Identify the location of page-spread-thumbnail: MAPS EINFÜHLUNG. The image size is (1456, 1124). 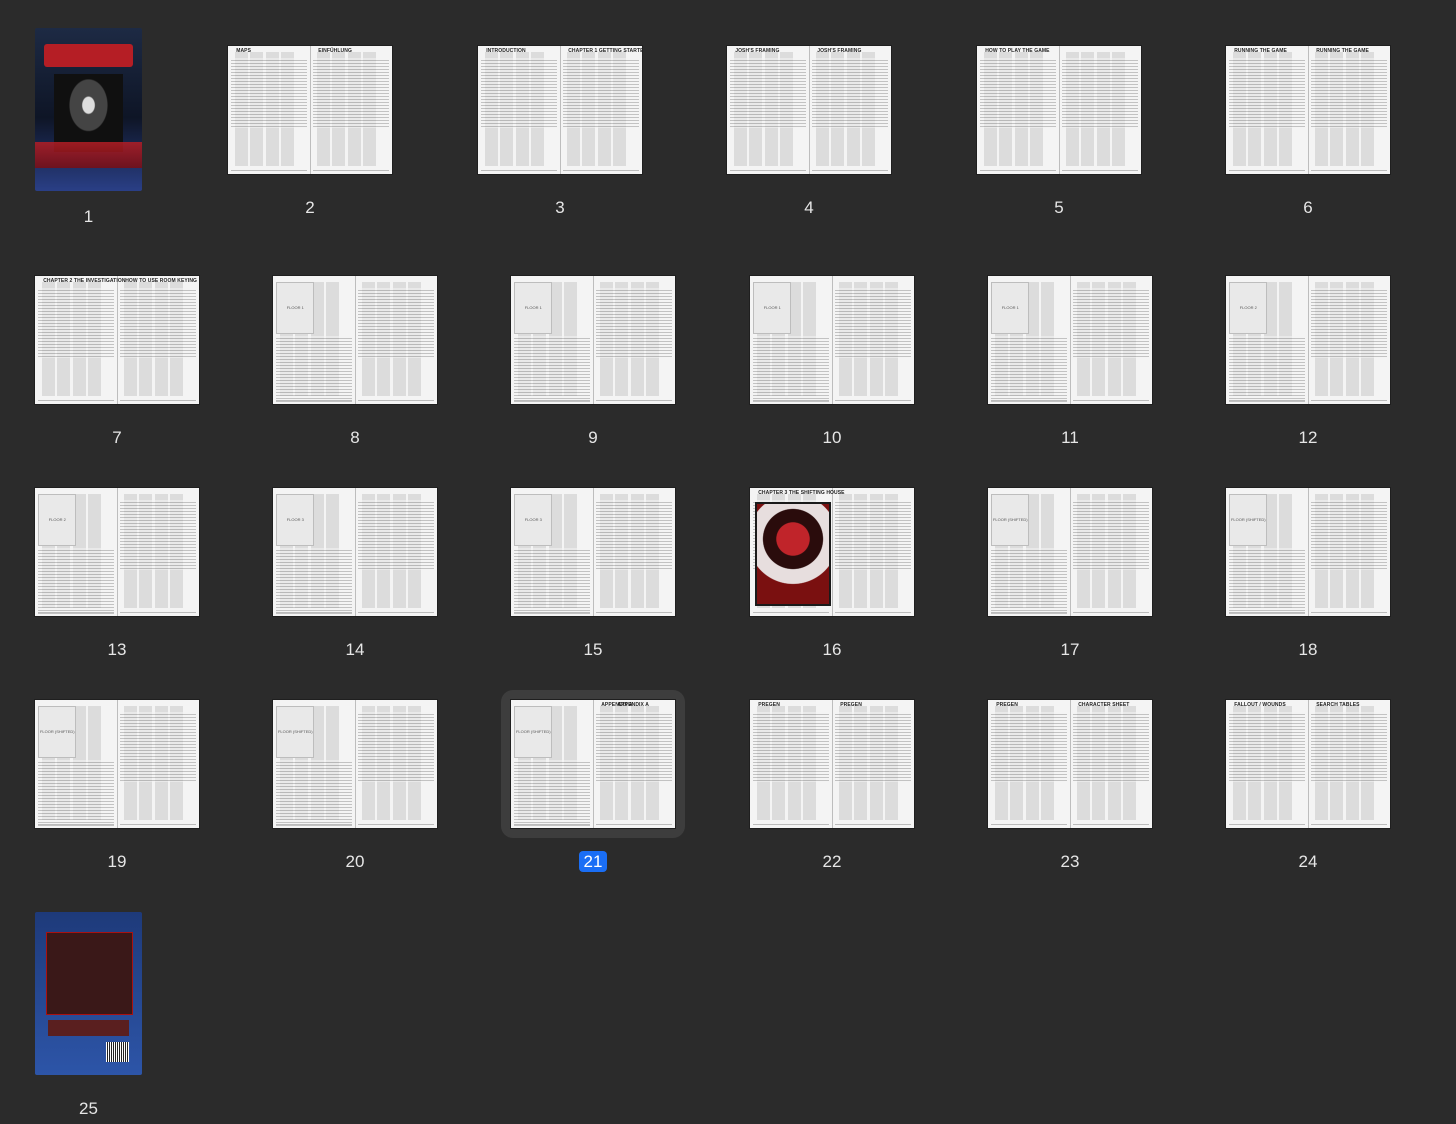
(310, 110).